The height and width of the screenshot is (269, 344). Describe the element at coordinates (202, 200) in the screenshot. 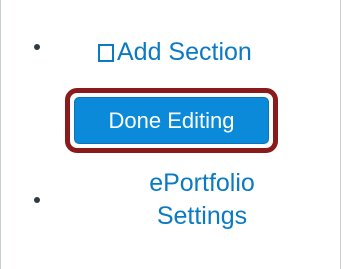

I see `eportfolio-settings-link: ePortfolio Settings` at that location.